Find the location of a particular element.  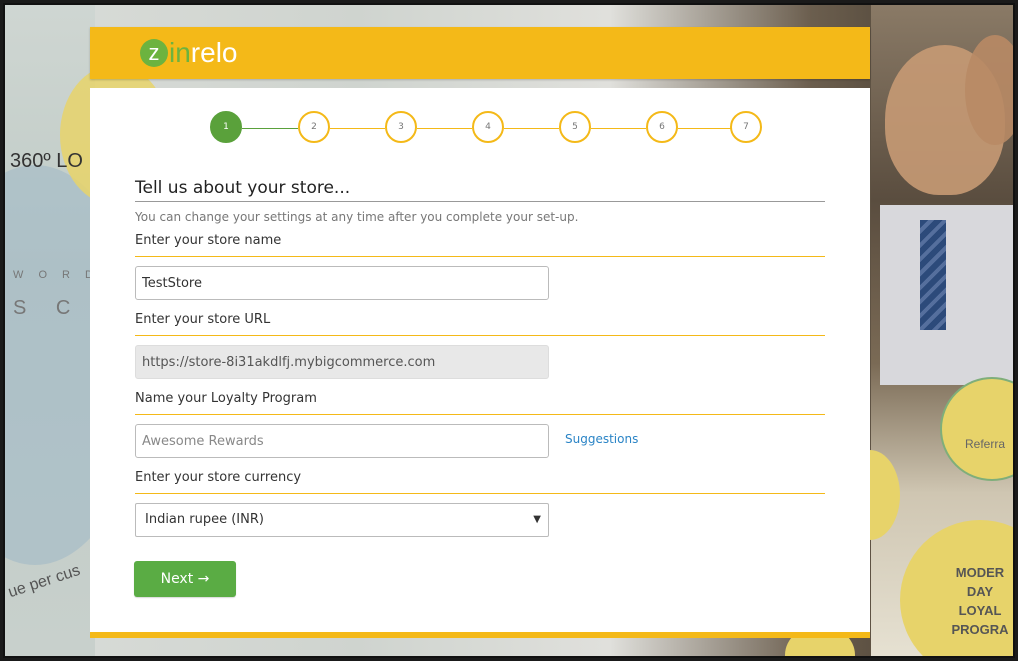

dropdown-arrow-icon: ▼ is located at coordinates (537, 519).